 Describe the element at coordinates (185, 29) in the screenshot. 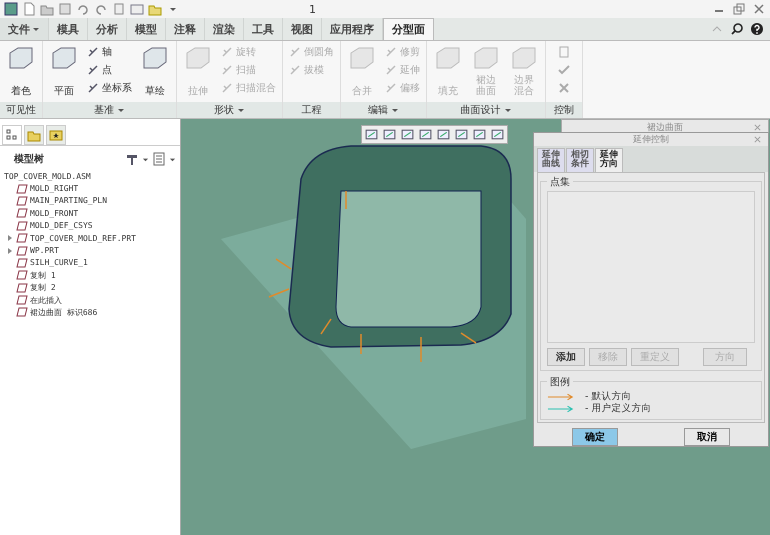

I see `ribbon-tab: 注释` at that location.